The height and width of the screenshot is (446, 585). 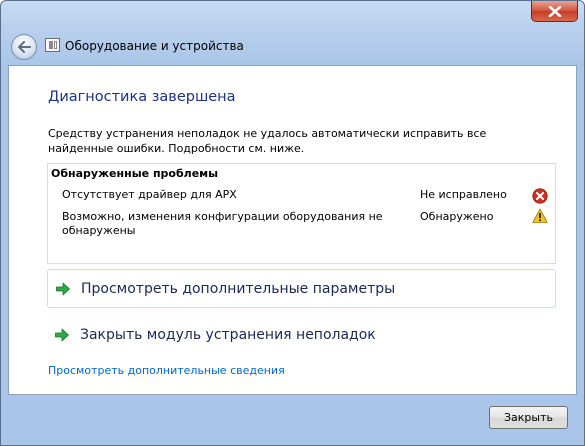 I want to click on title-bar: Оборудование и устройства, so click(x=292, y=33).